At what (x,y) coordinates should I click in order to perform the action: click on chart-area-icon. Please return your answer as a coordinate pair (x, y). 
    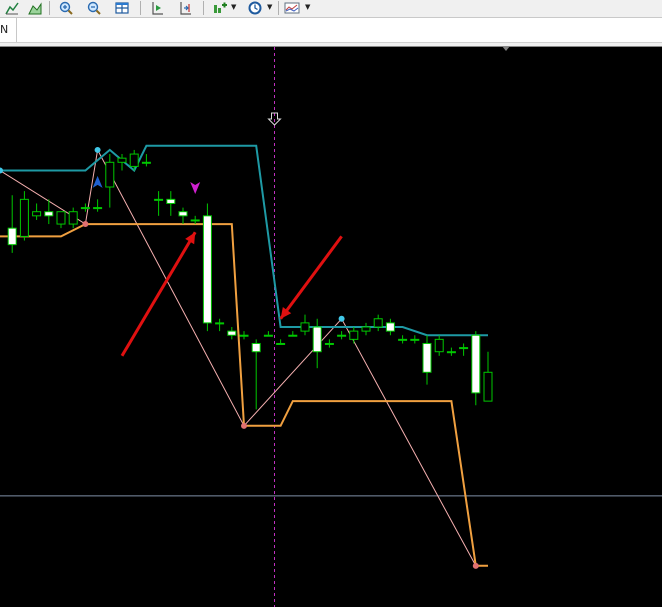
    Looking at the image, I should click on (35, 8).